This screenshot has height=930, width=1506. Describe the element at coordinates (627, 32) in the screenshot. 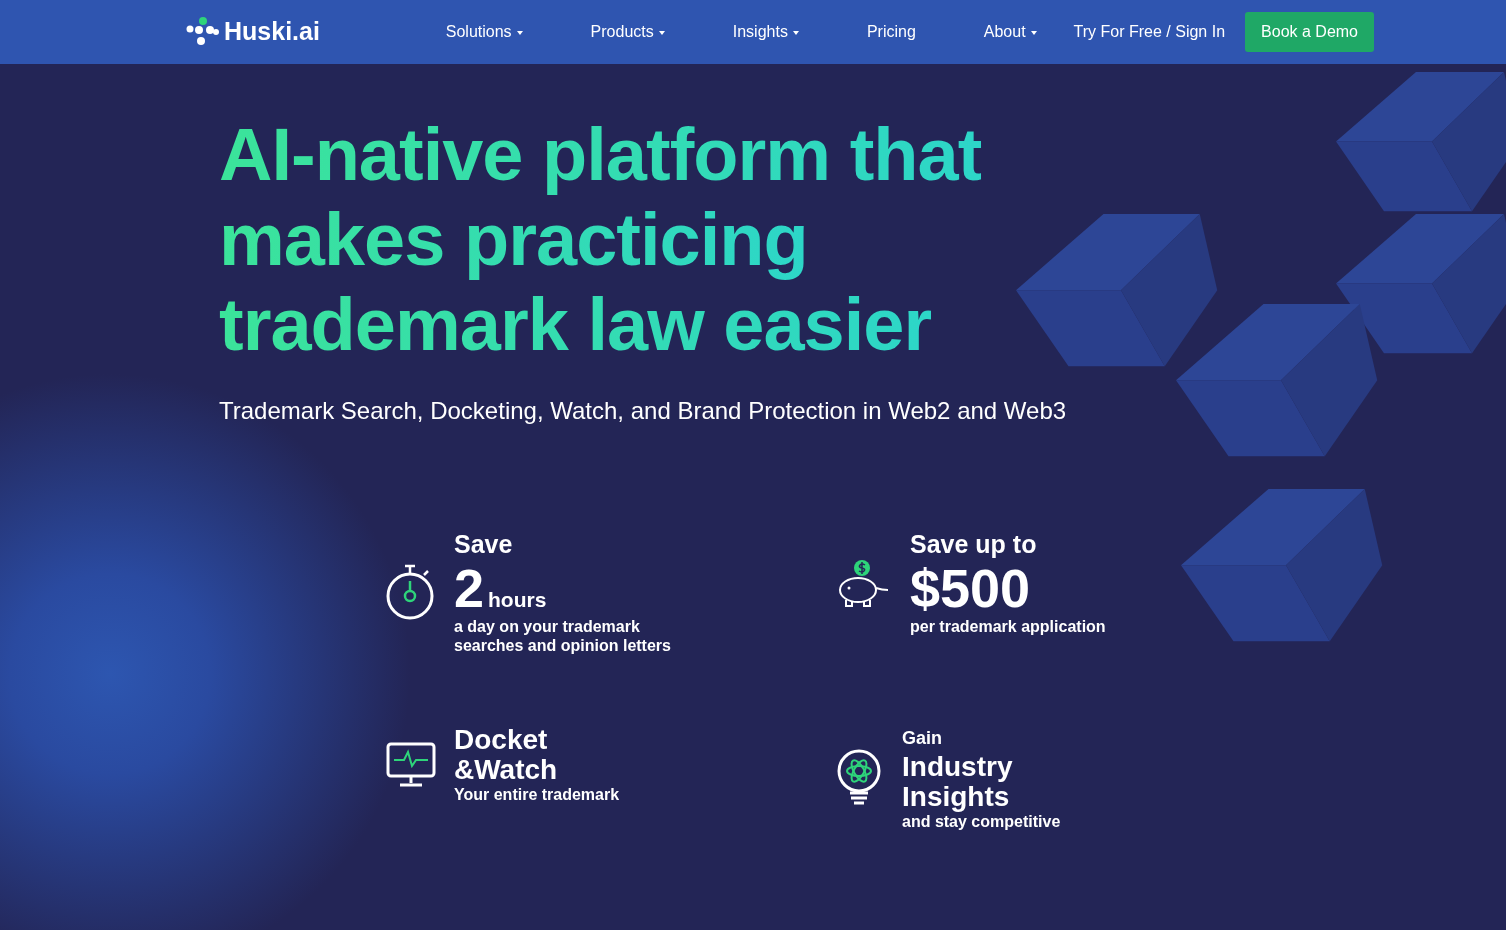

I see `nav-menu-item: Products` at that location.